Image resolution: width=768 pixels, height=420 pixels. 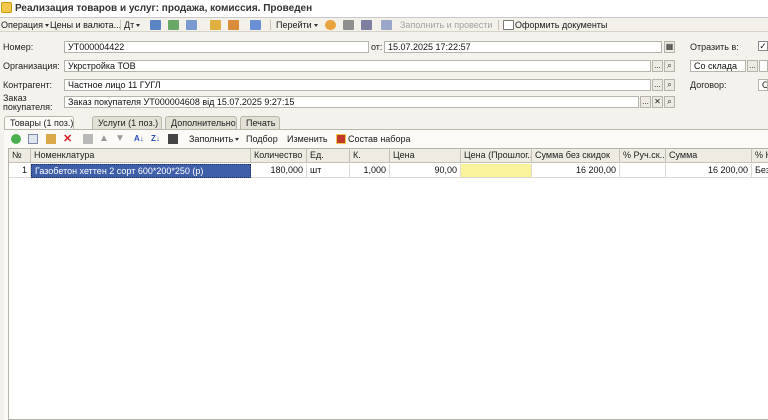 I want to click on nomenclature-cell: Газобетон хеттен 2 сорт 600*200*250 (р), so click(x=141, y=171).